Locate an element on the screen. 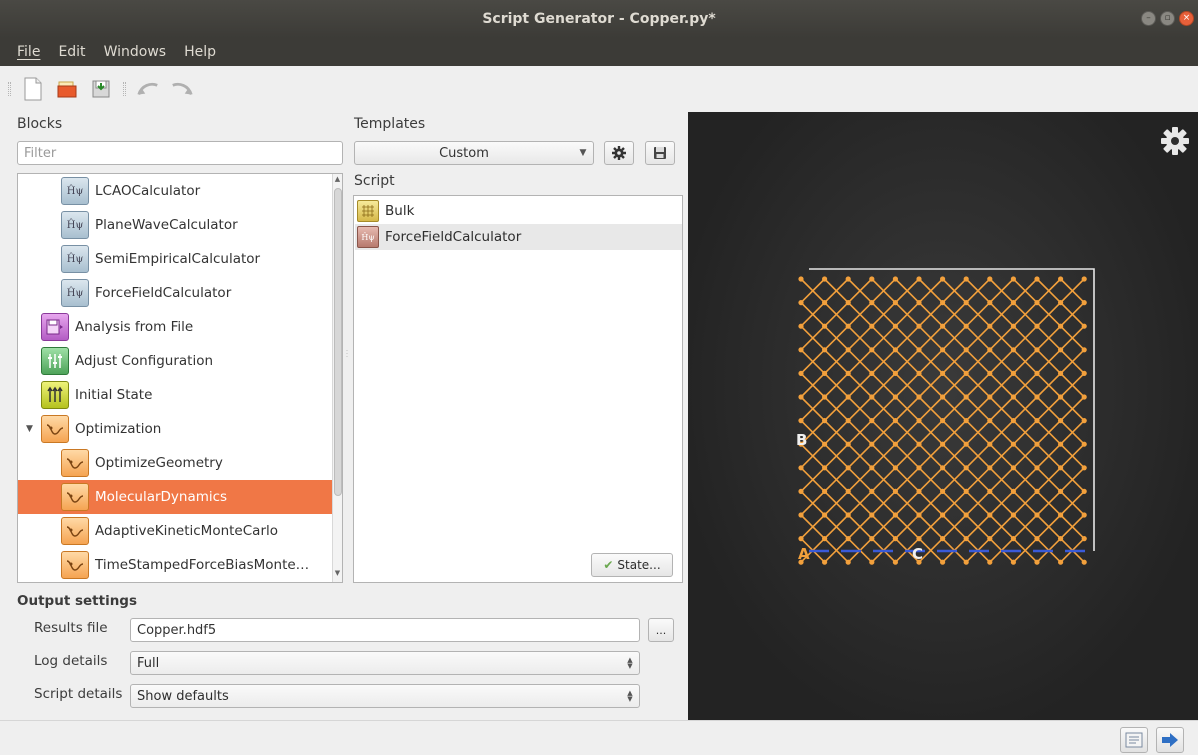 The height and width of the screenshot is (755, 1198). maximize-button: ▫ is located at coordinates (1167, 18).